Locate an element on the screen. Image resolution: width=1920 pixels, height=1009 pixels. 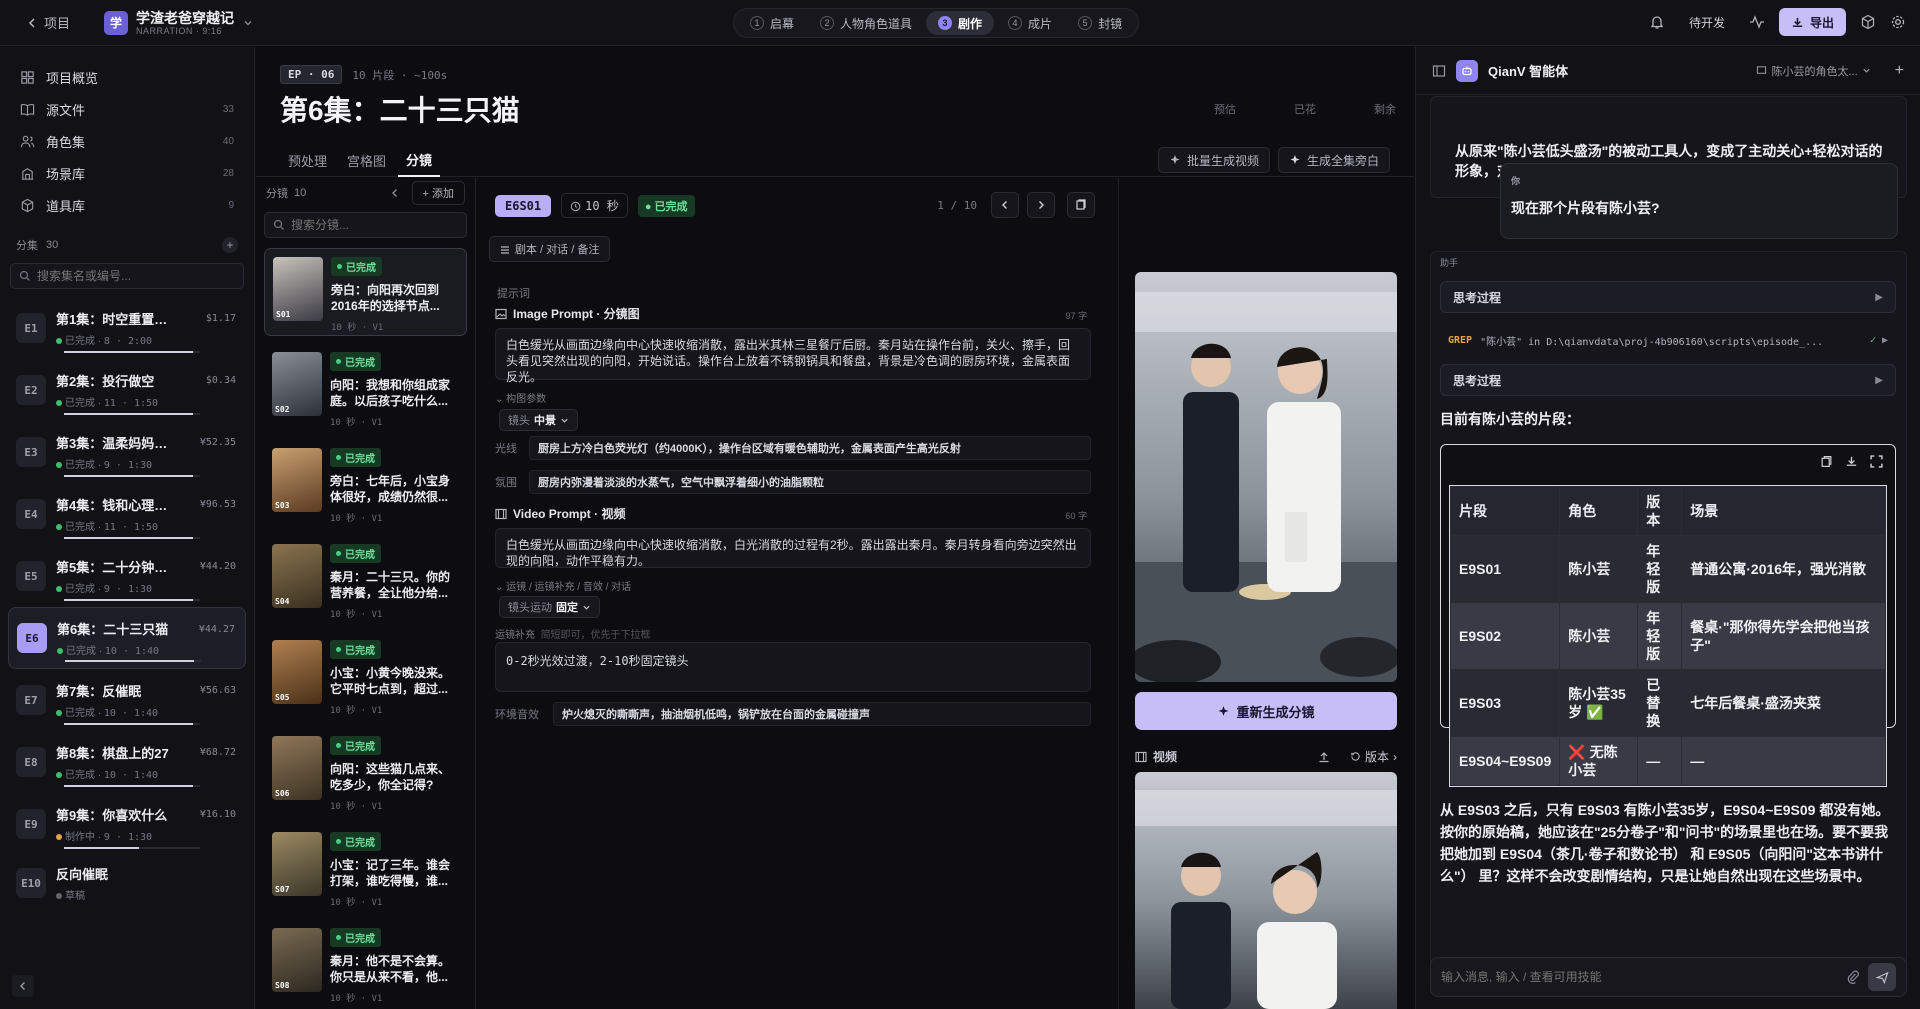
shot-thumb-id: S01 is located at coordinates (283, 314).